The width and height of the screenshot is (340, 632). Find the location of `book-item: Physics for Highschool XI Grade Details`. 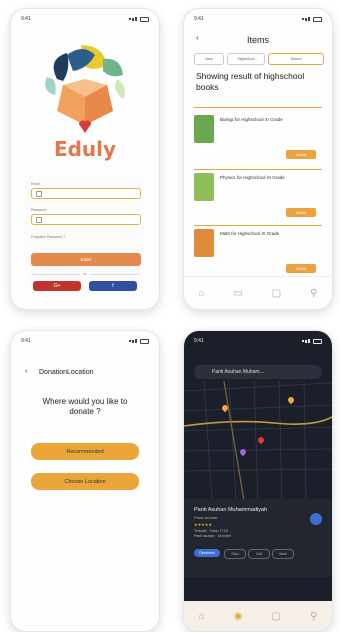

book-item: Physics for Highschool XI Grade Details is located at coordinates (258, 197).